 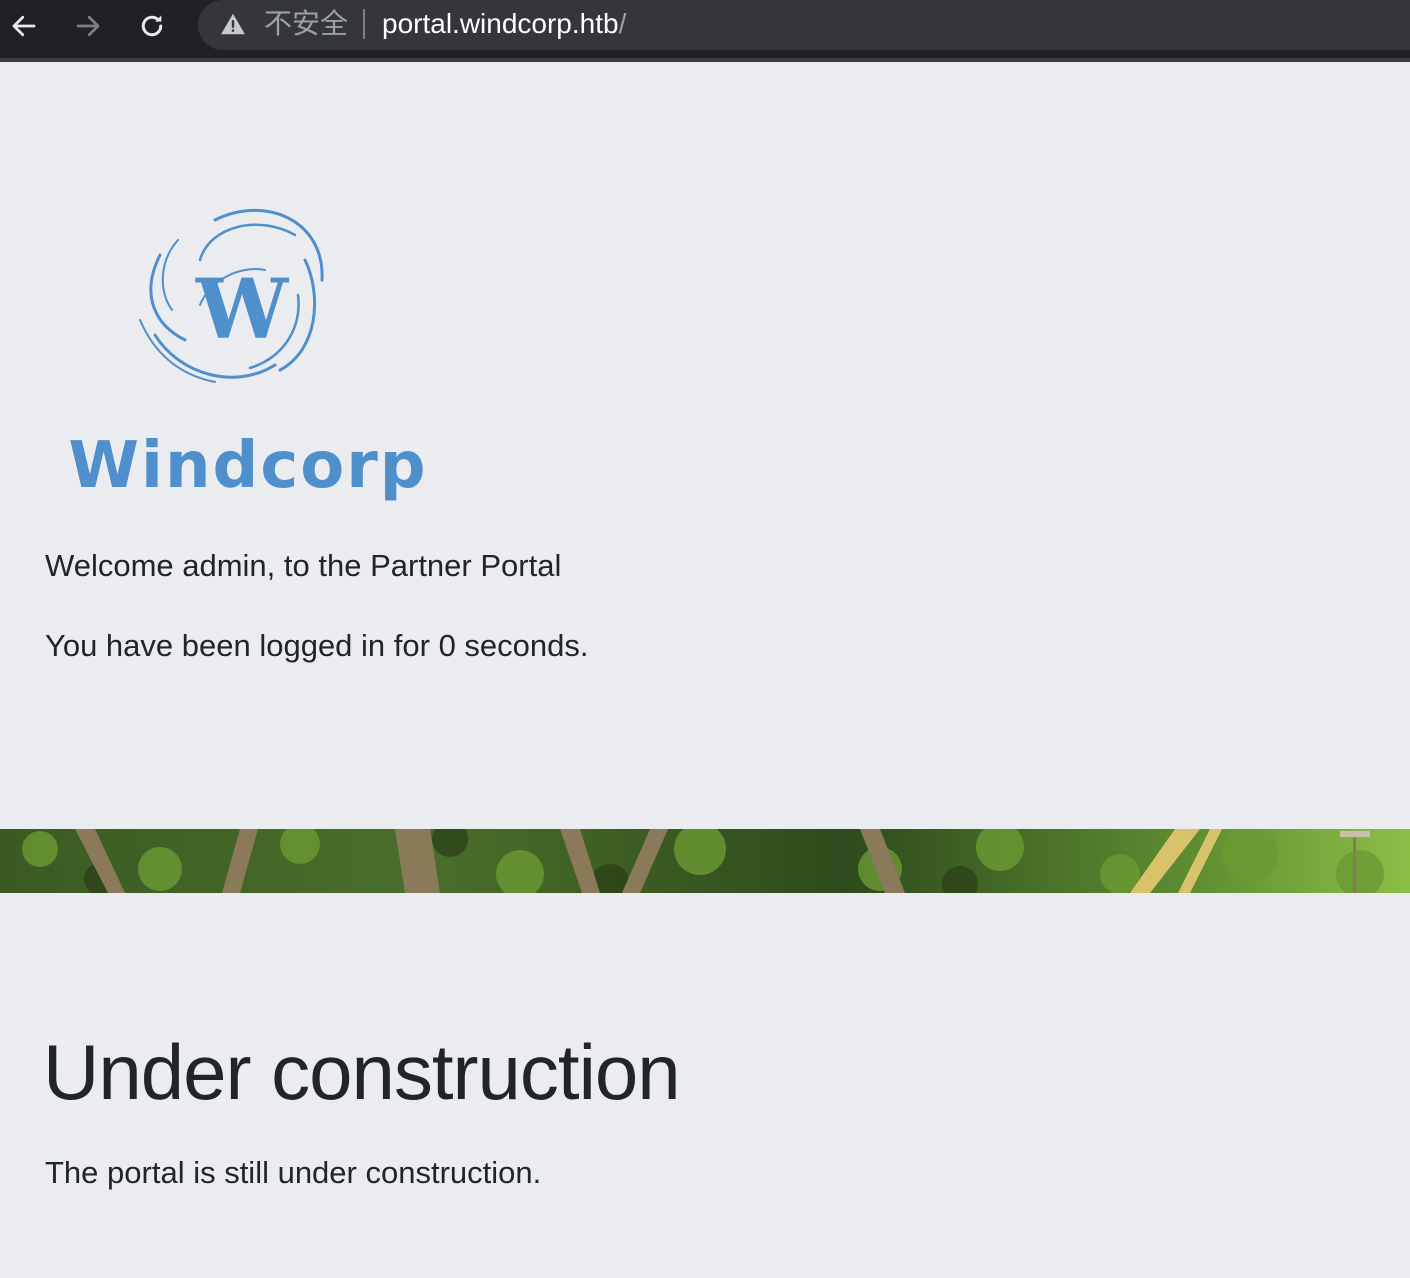 I want to click on logo-wordmark: Windcorp, so click(x=247, y=466).